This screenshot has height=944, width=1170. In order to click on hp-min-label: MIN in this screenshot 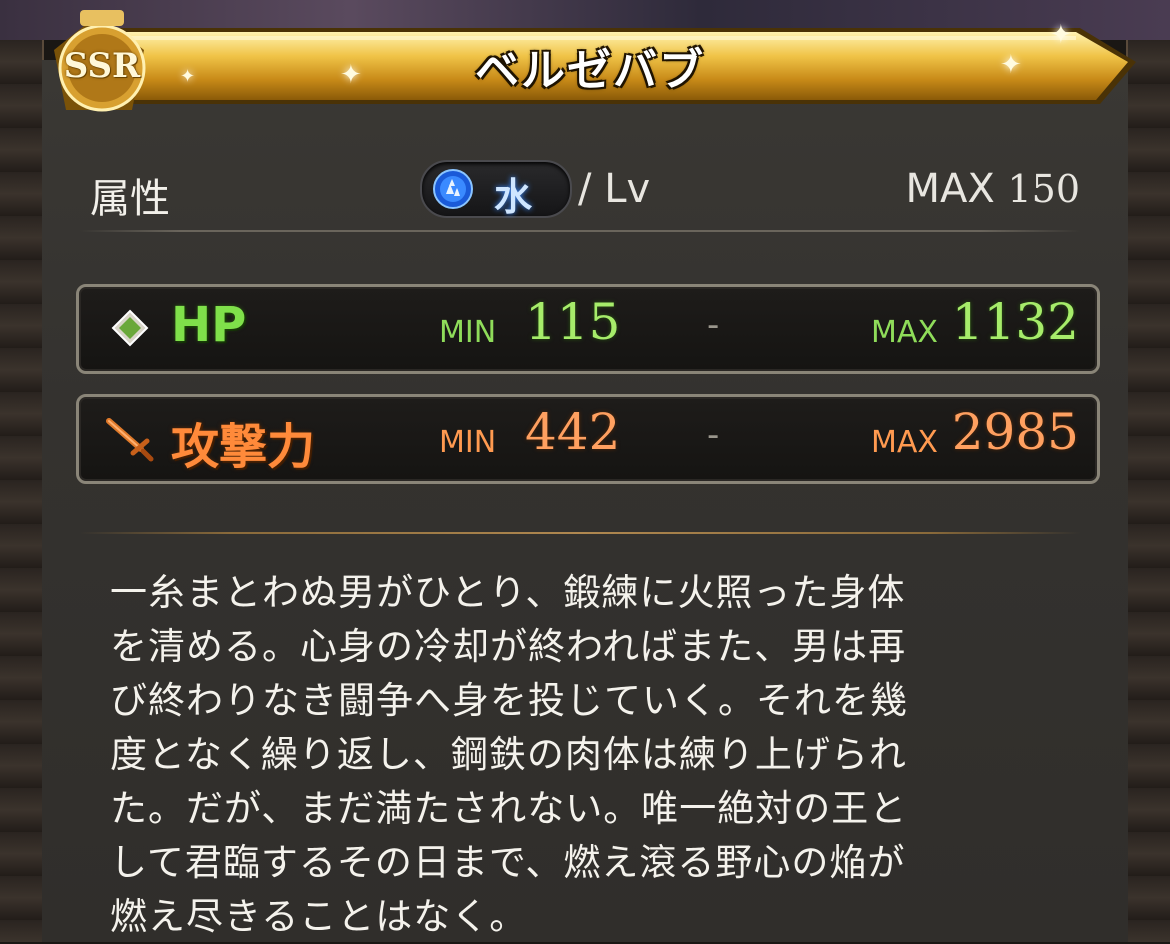, I will do `click(468, 332)`.